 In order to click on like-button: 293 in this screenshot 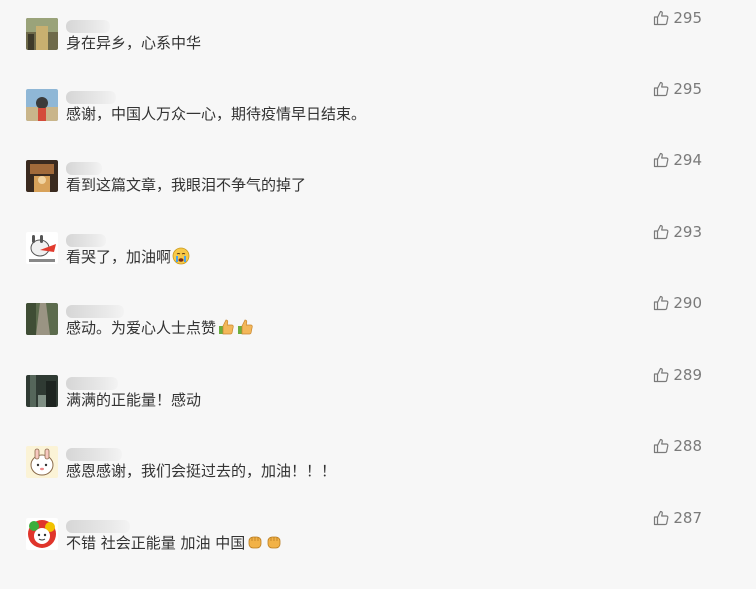, I will do `click(677, 232)`.